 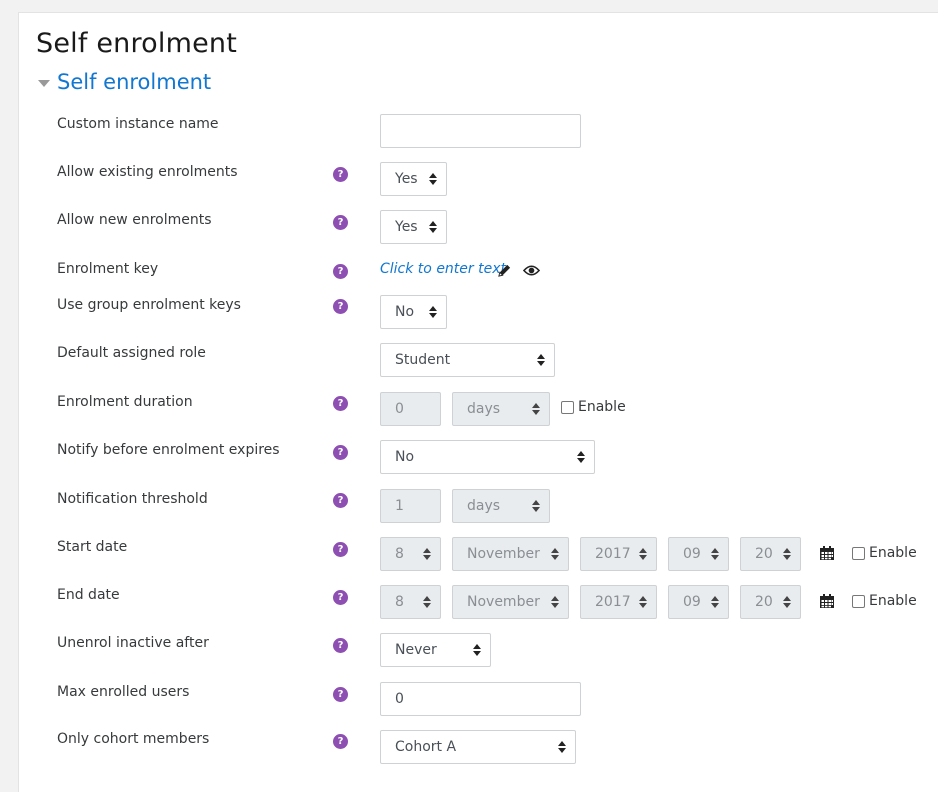 I want to click on section-toggle: Self enrolment, so click(x=124, y=82).